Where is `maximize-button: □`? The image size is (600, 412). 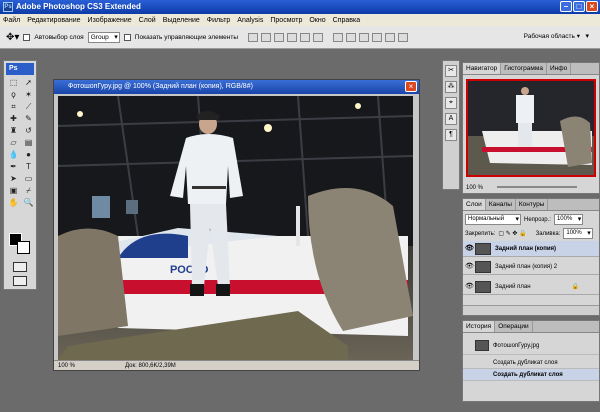 maximize-button: □ is located at coordinates (579, 6).